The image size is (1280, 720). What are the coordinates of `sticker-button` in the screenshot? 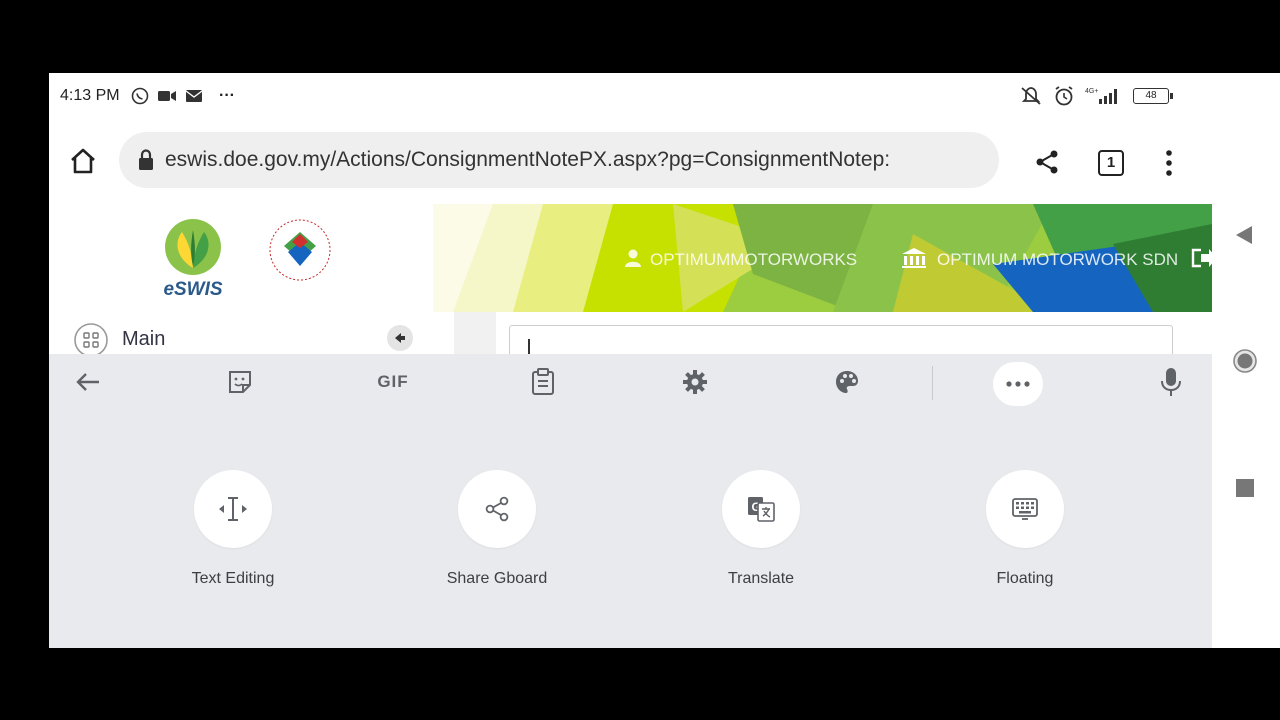 It's located at (240, 382).